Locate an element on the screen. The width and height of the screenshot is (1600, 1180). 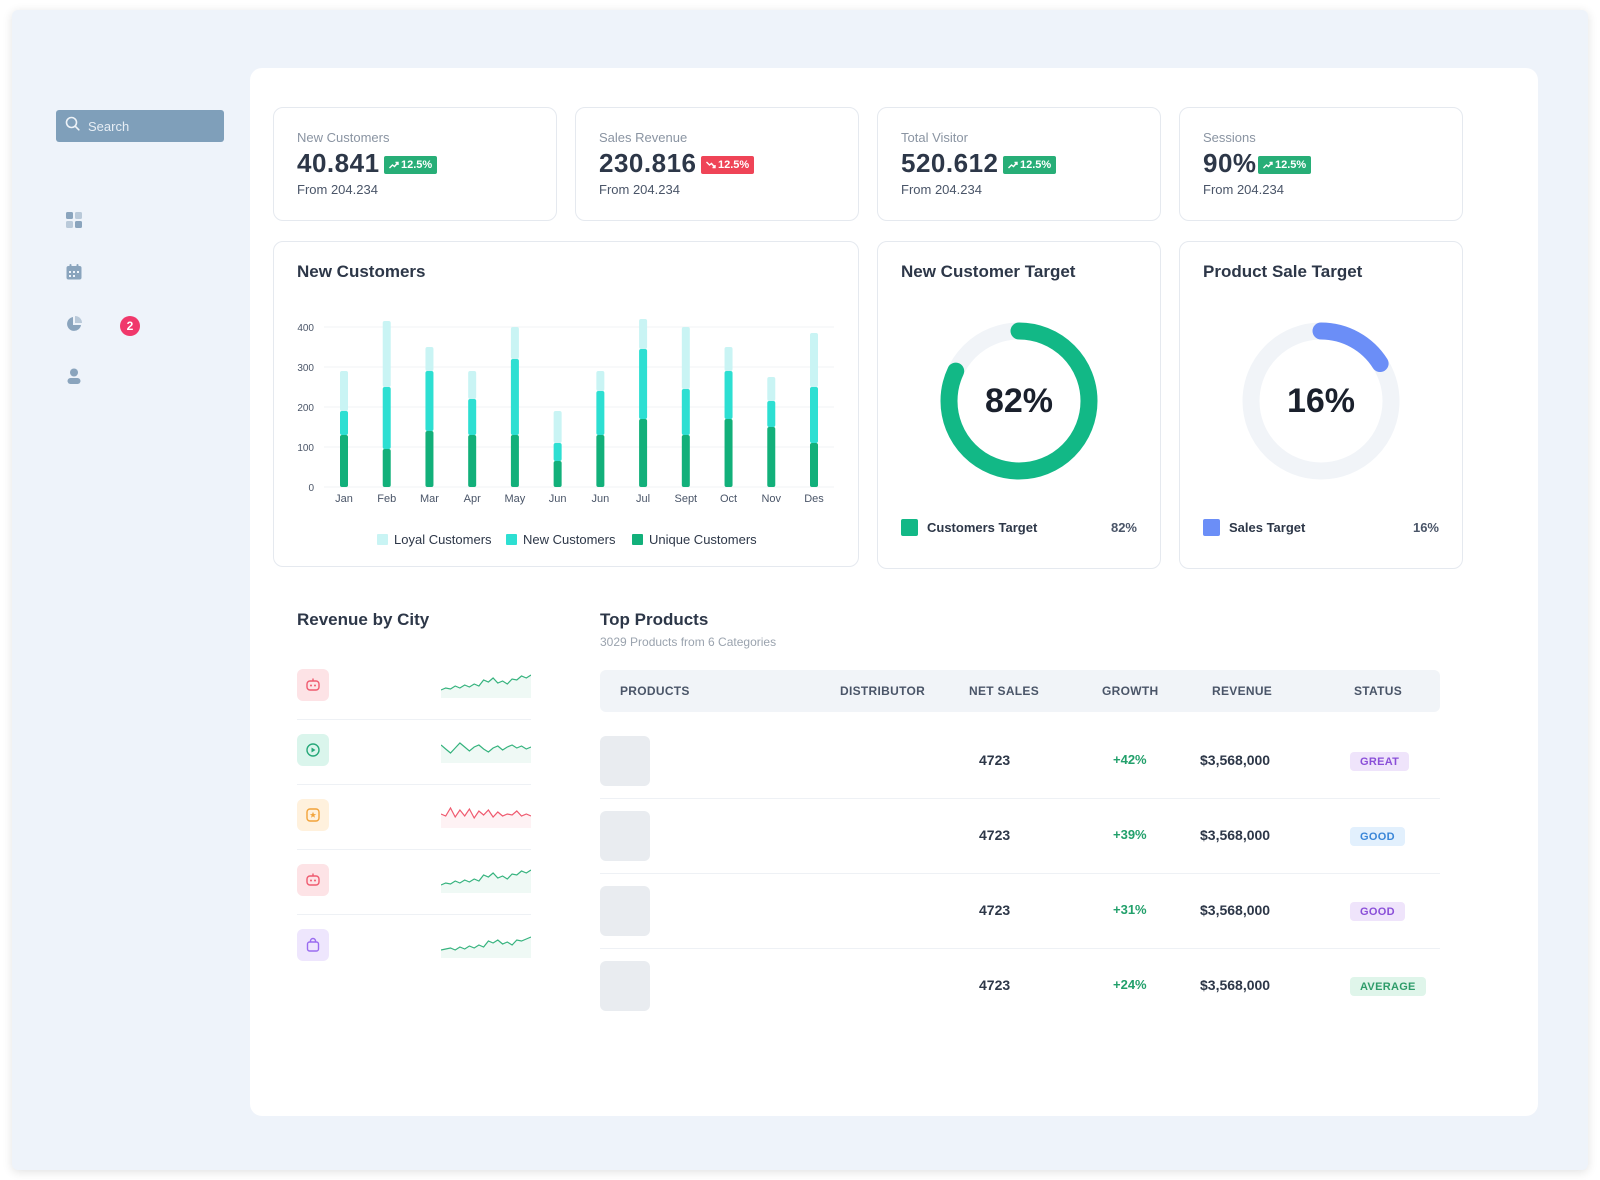
column-header: STATUS is located at coordinates (1378, 691).